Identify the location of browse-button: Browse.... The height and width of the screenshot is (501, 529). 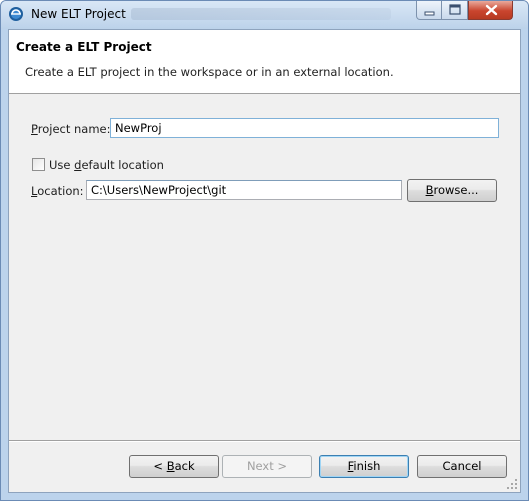
(452, 190).